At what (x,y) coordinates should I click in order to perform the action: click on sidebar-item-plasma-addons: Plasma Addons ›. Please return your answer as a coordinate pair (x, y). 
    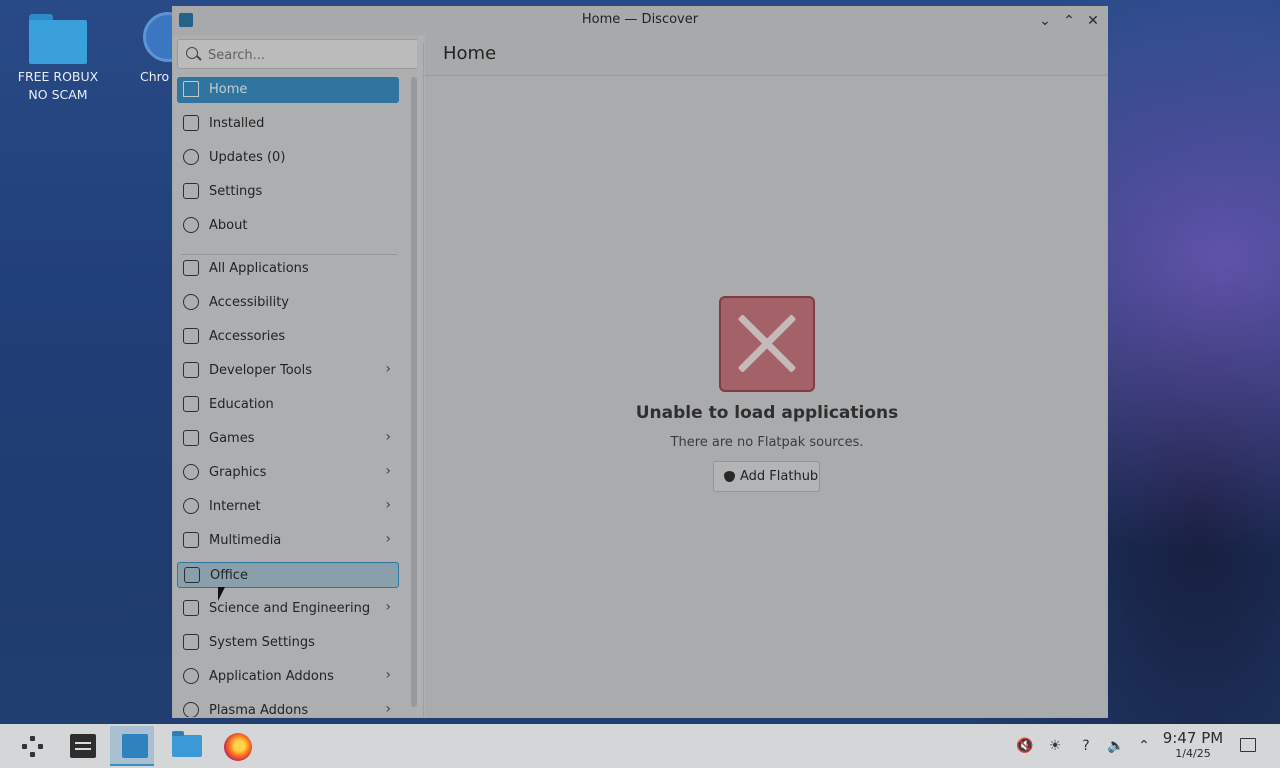
    Looking at the image, I should click on (288, 707).